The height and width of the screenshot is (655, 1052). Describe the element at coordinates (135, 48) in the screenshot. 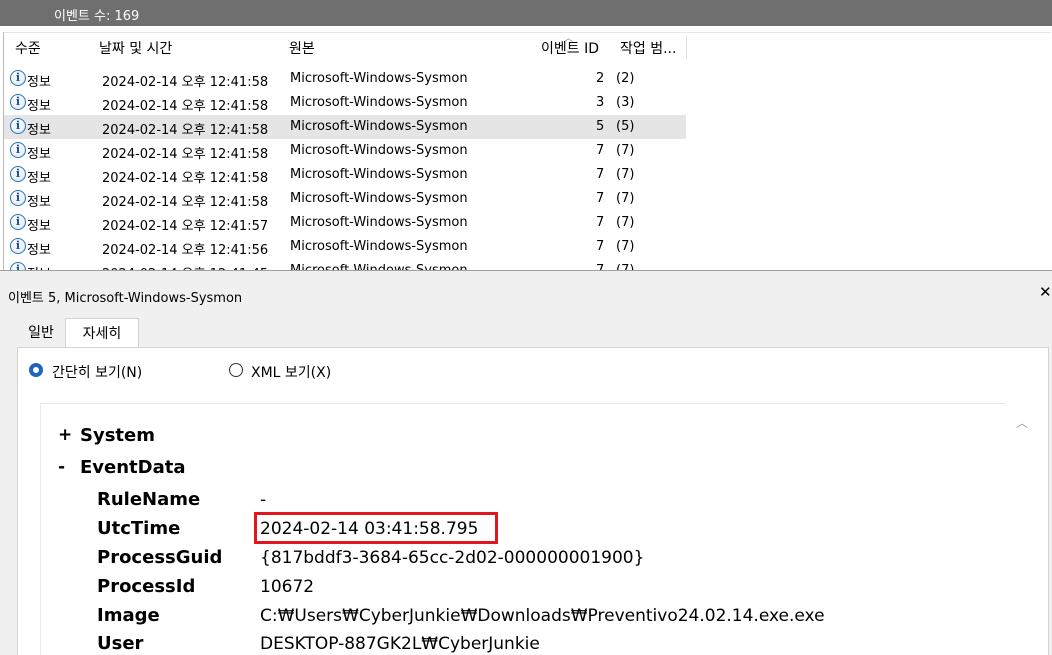

I see `column-header-datetime: 날짜 및 시간` at that location.